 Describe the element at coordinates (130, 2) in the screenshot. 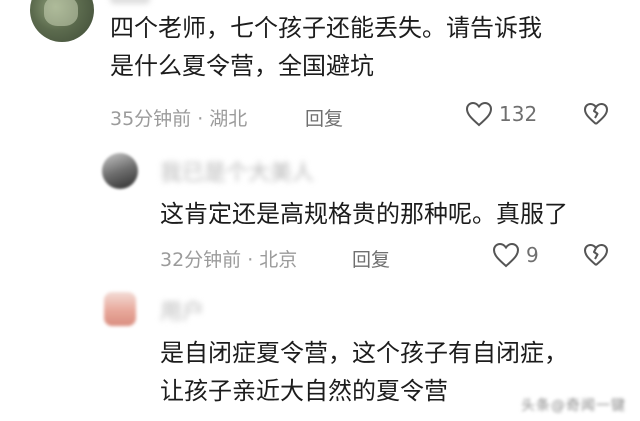

I see `username-blurred` at that location.